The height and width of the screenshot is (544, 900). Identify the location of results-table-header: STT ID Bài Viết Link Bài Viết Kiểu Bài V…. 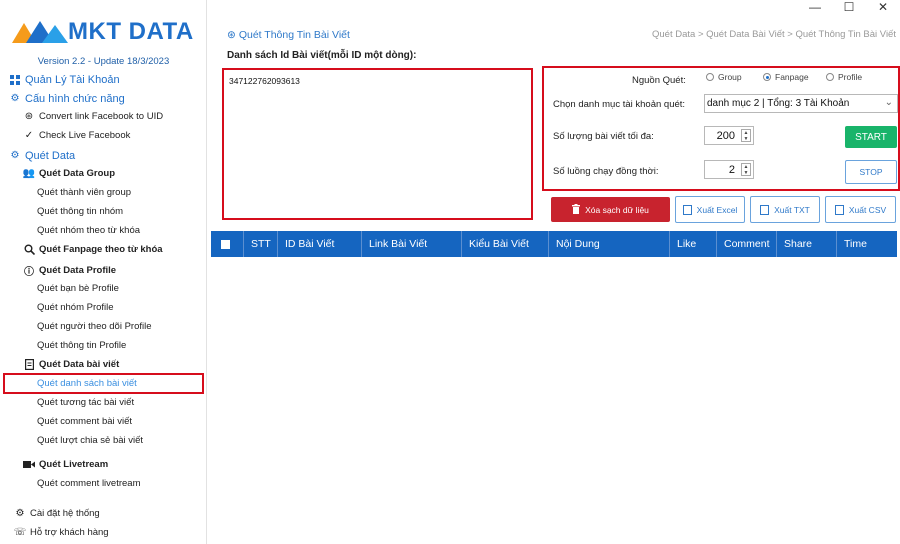
(554, 244).